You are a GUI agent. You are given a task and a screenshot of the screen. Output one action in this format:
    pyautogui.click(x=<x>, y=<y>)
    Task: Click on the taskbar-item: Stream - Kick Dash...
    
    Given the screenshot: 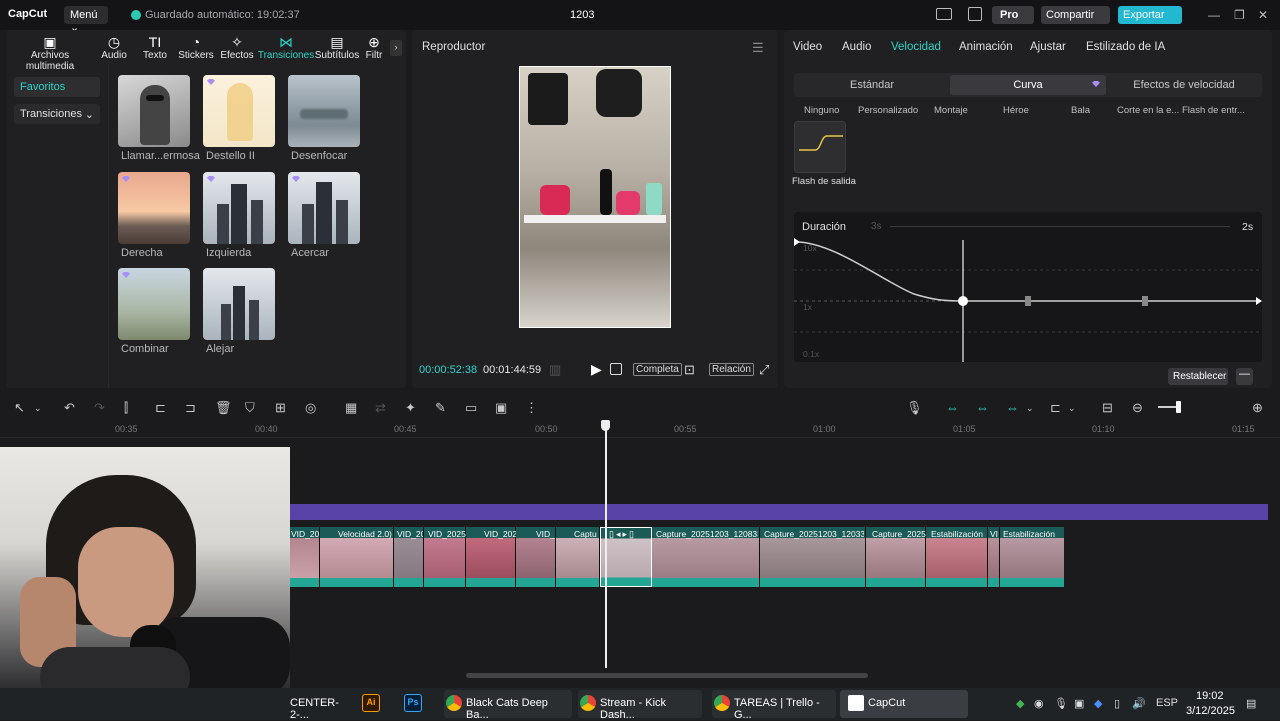 What is the action you would take?
    pyautogui.click(x=650, y=705)
    